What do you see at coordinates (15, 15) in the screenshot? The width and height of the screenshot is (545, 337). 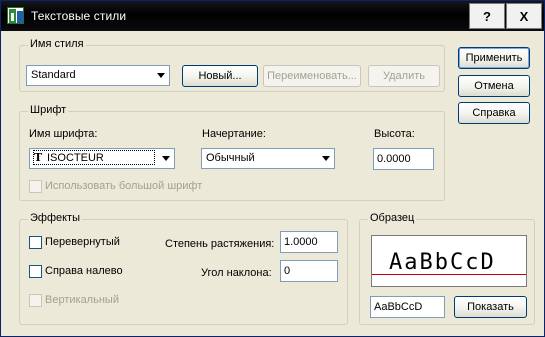 I see `app-icon` at bounding box center [15, 15].